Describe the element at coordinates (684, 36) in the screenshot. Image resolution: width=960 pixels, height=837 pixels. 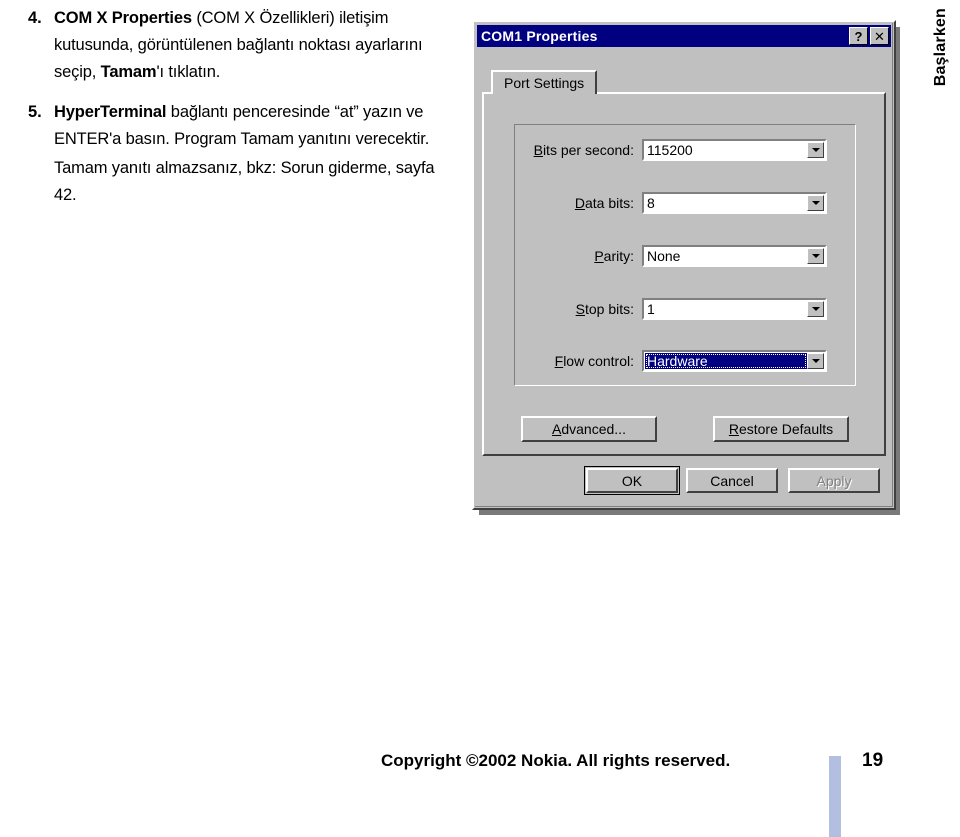
I see `dialog-title-bar: COM1 Properties ? ✕` at that location.